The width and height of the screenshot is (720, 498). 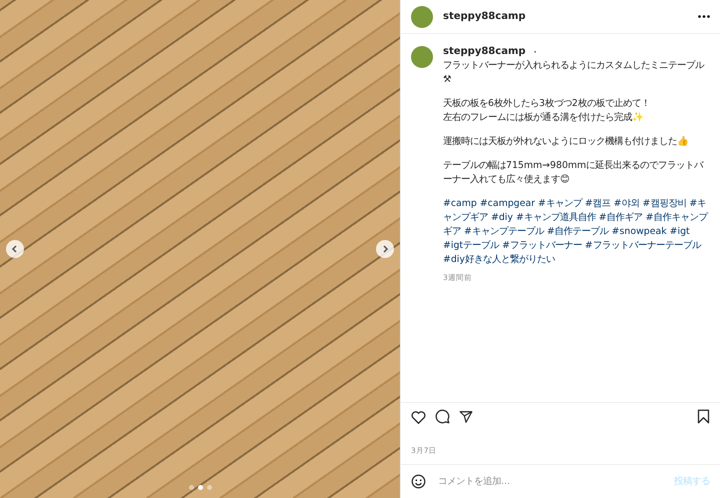 I want to click on caption-text: フラットバーナーが入れられるようにカスタムしたミニテーブル⚒, so click(x=574, y=73).